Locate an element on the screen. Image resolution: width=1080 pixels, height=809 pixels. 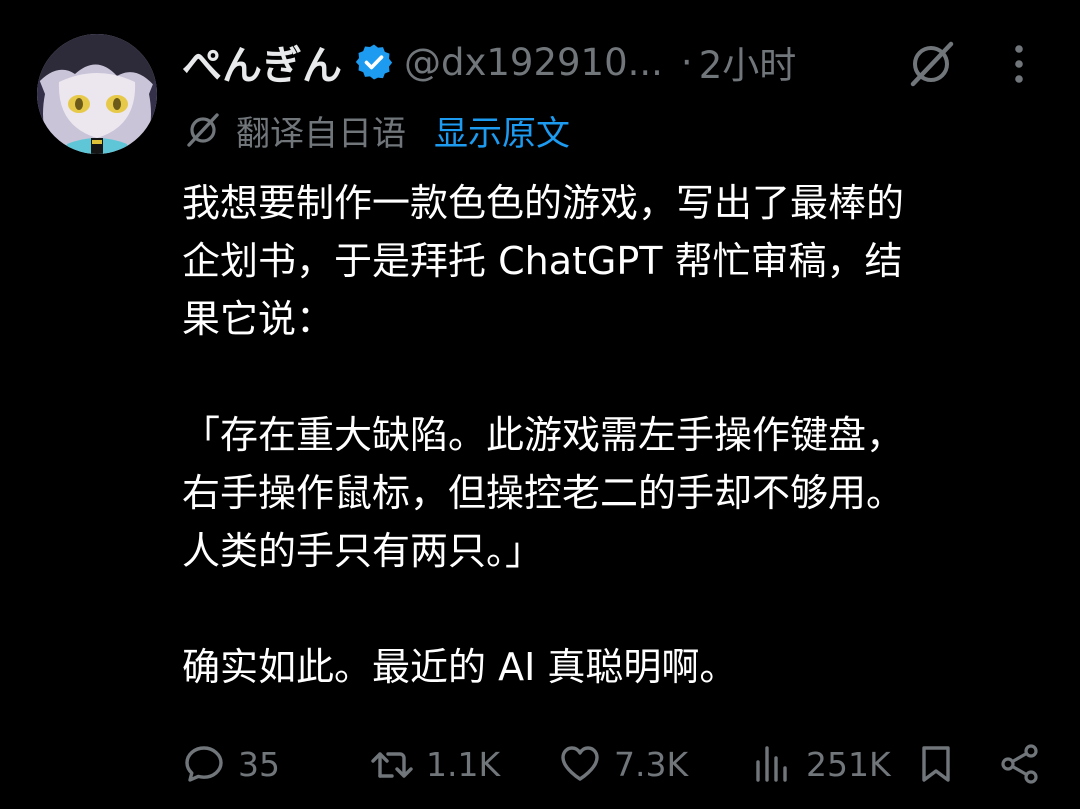
grok-icon is located at coordinates (931, 64).